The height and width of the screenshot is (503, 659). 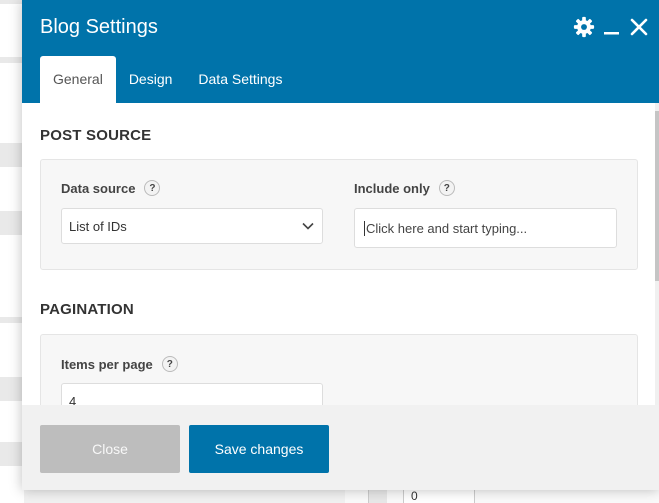 I want to click on scrollbar, so click(x=657, y=254).